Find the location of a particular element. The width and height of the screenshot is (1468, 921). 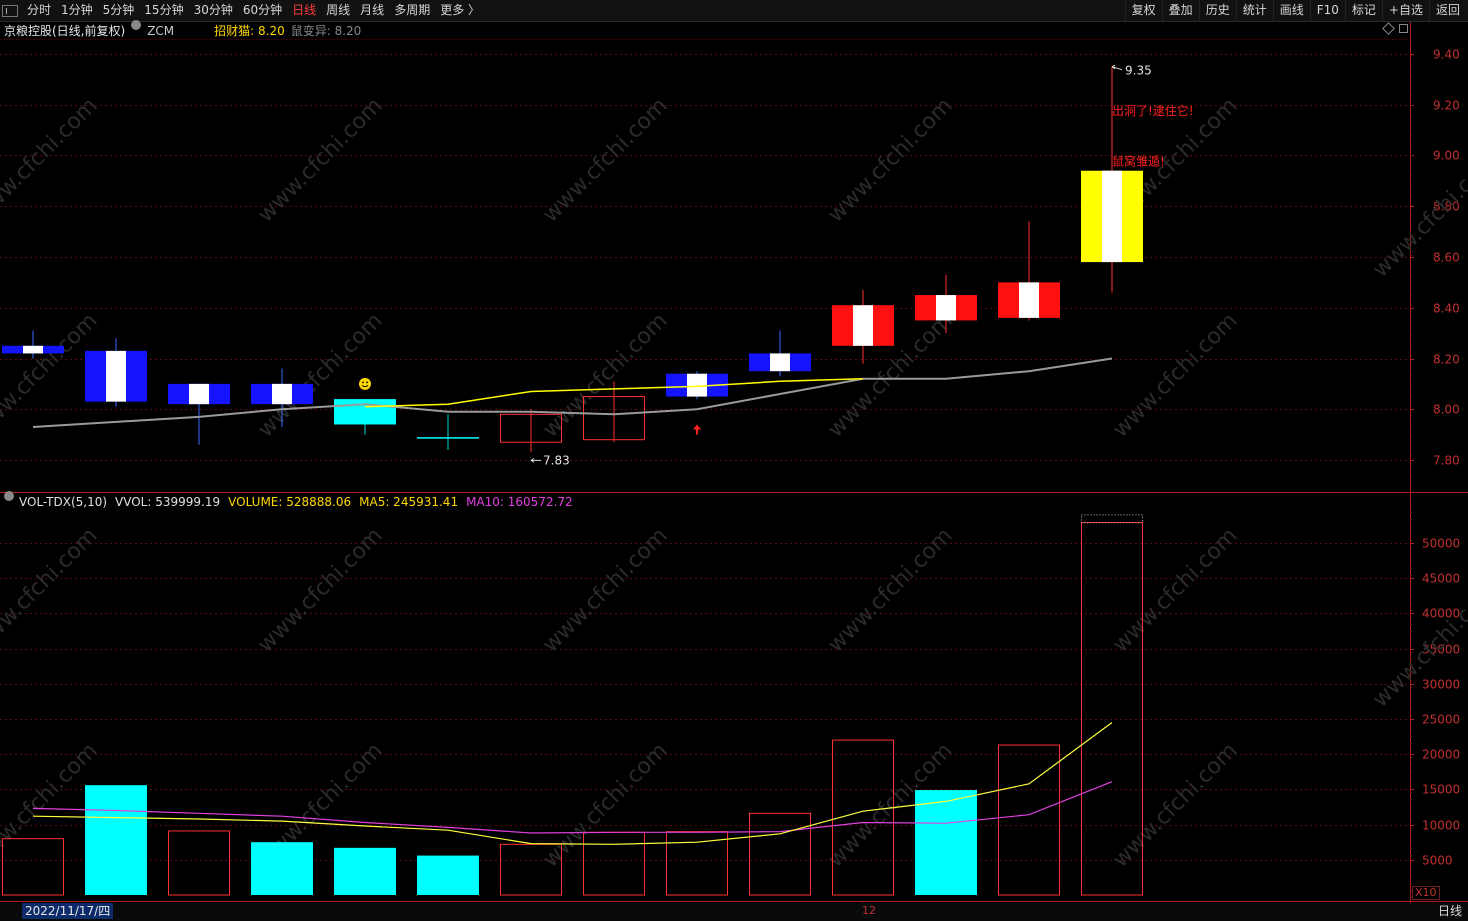

up-arrow-icon is located at coordinates (697, 429).